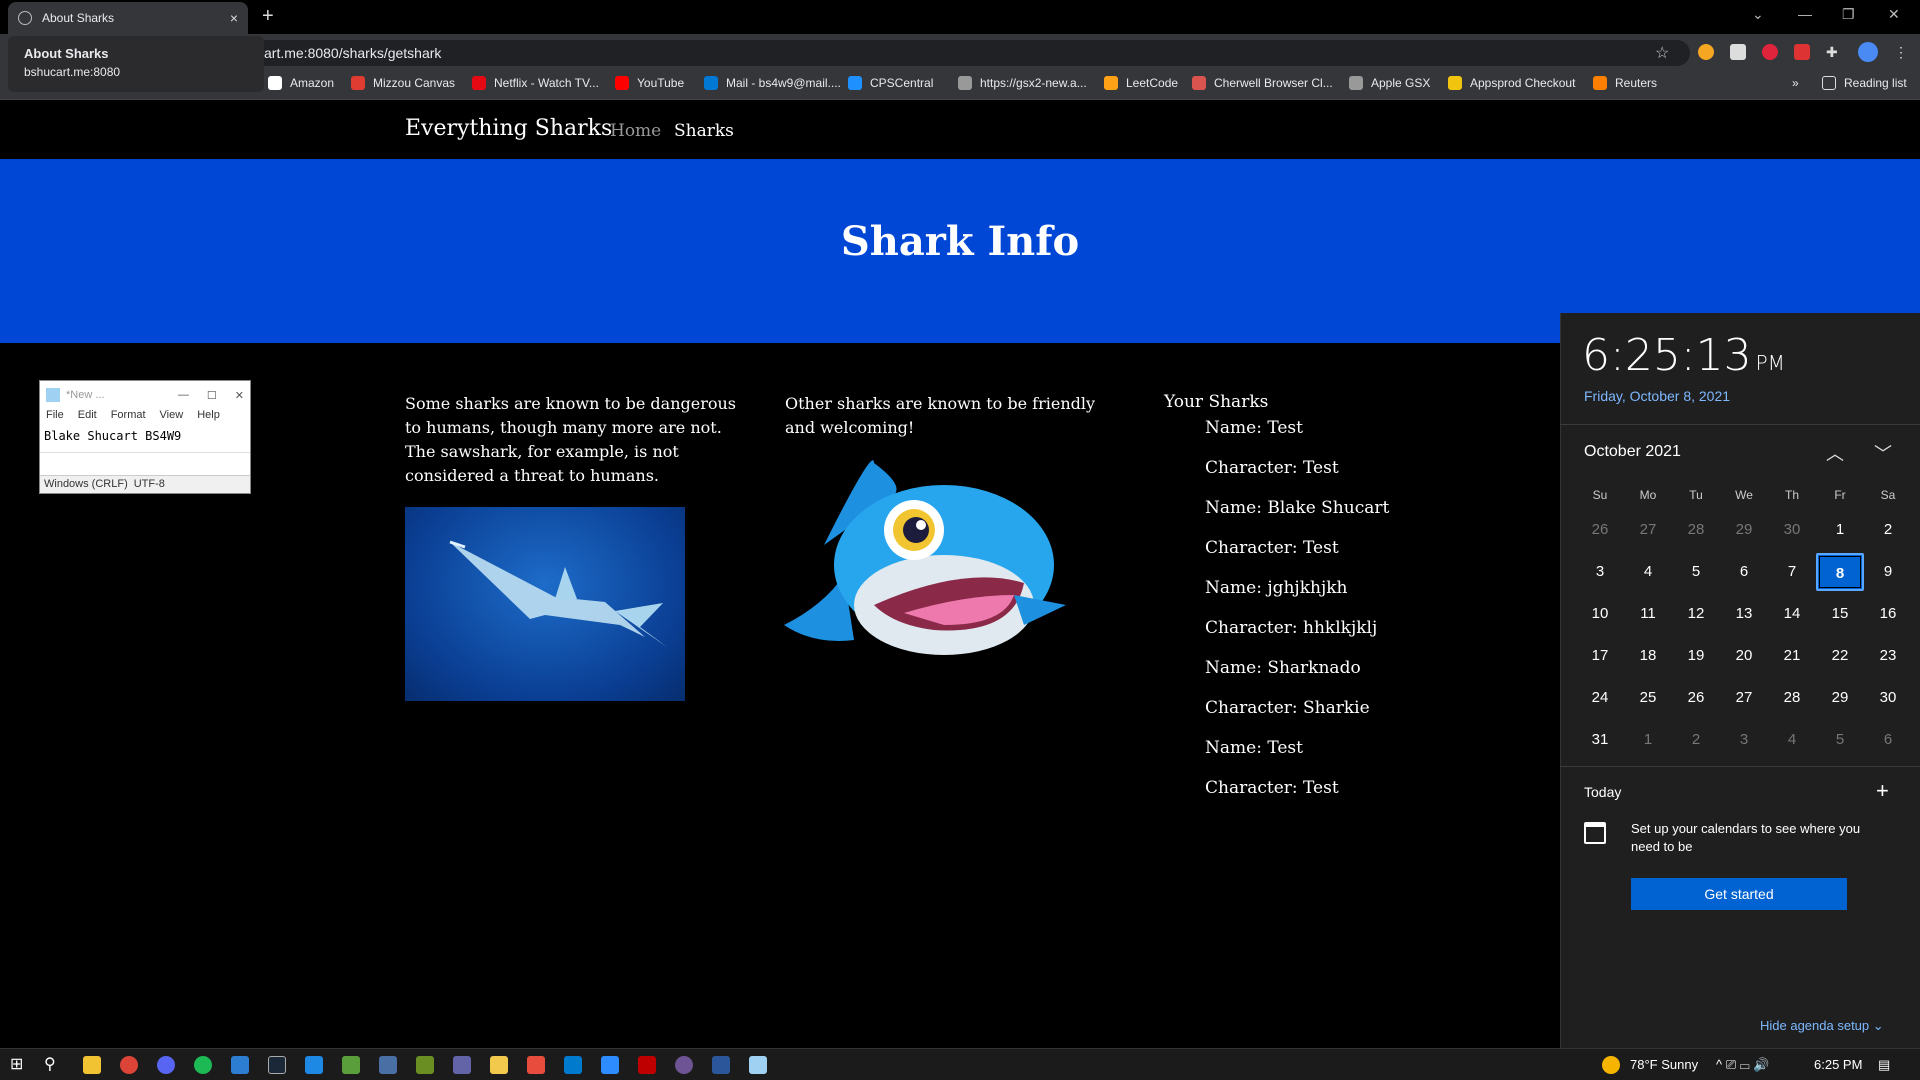 The image size is (1920, 1080). What do you see at coordinates (425, 1065) in the screenshot?
I see `minecraft-icon` at bounding box center [425, 1065].